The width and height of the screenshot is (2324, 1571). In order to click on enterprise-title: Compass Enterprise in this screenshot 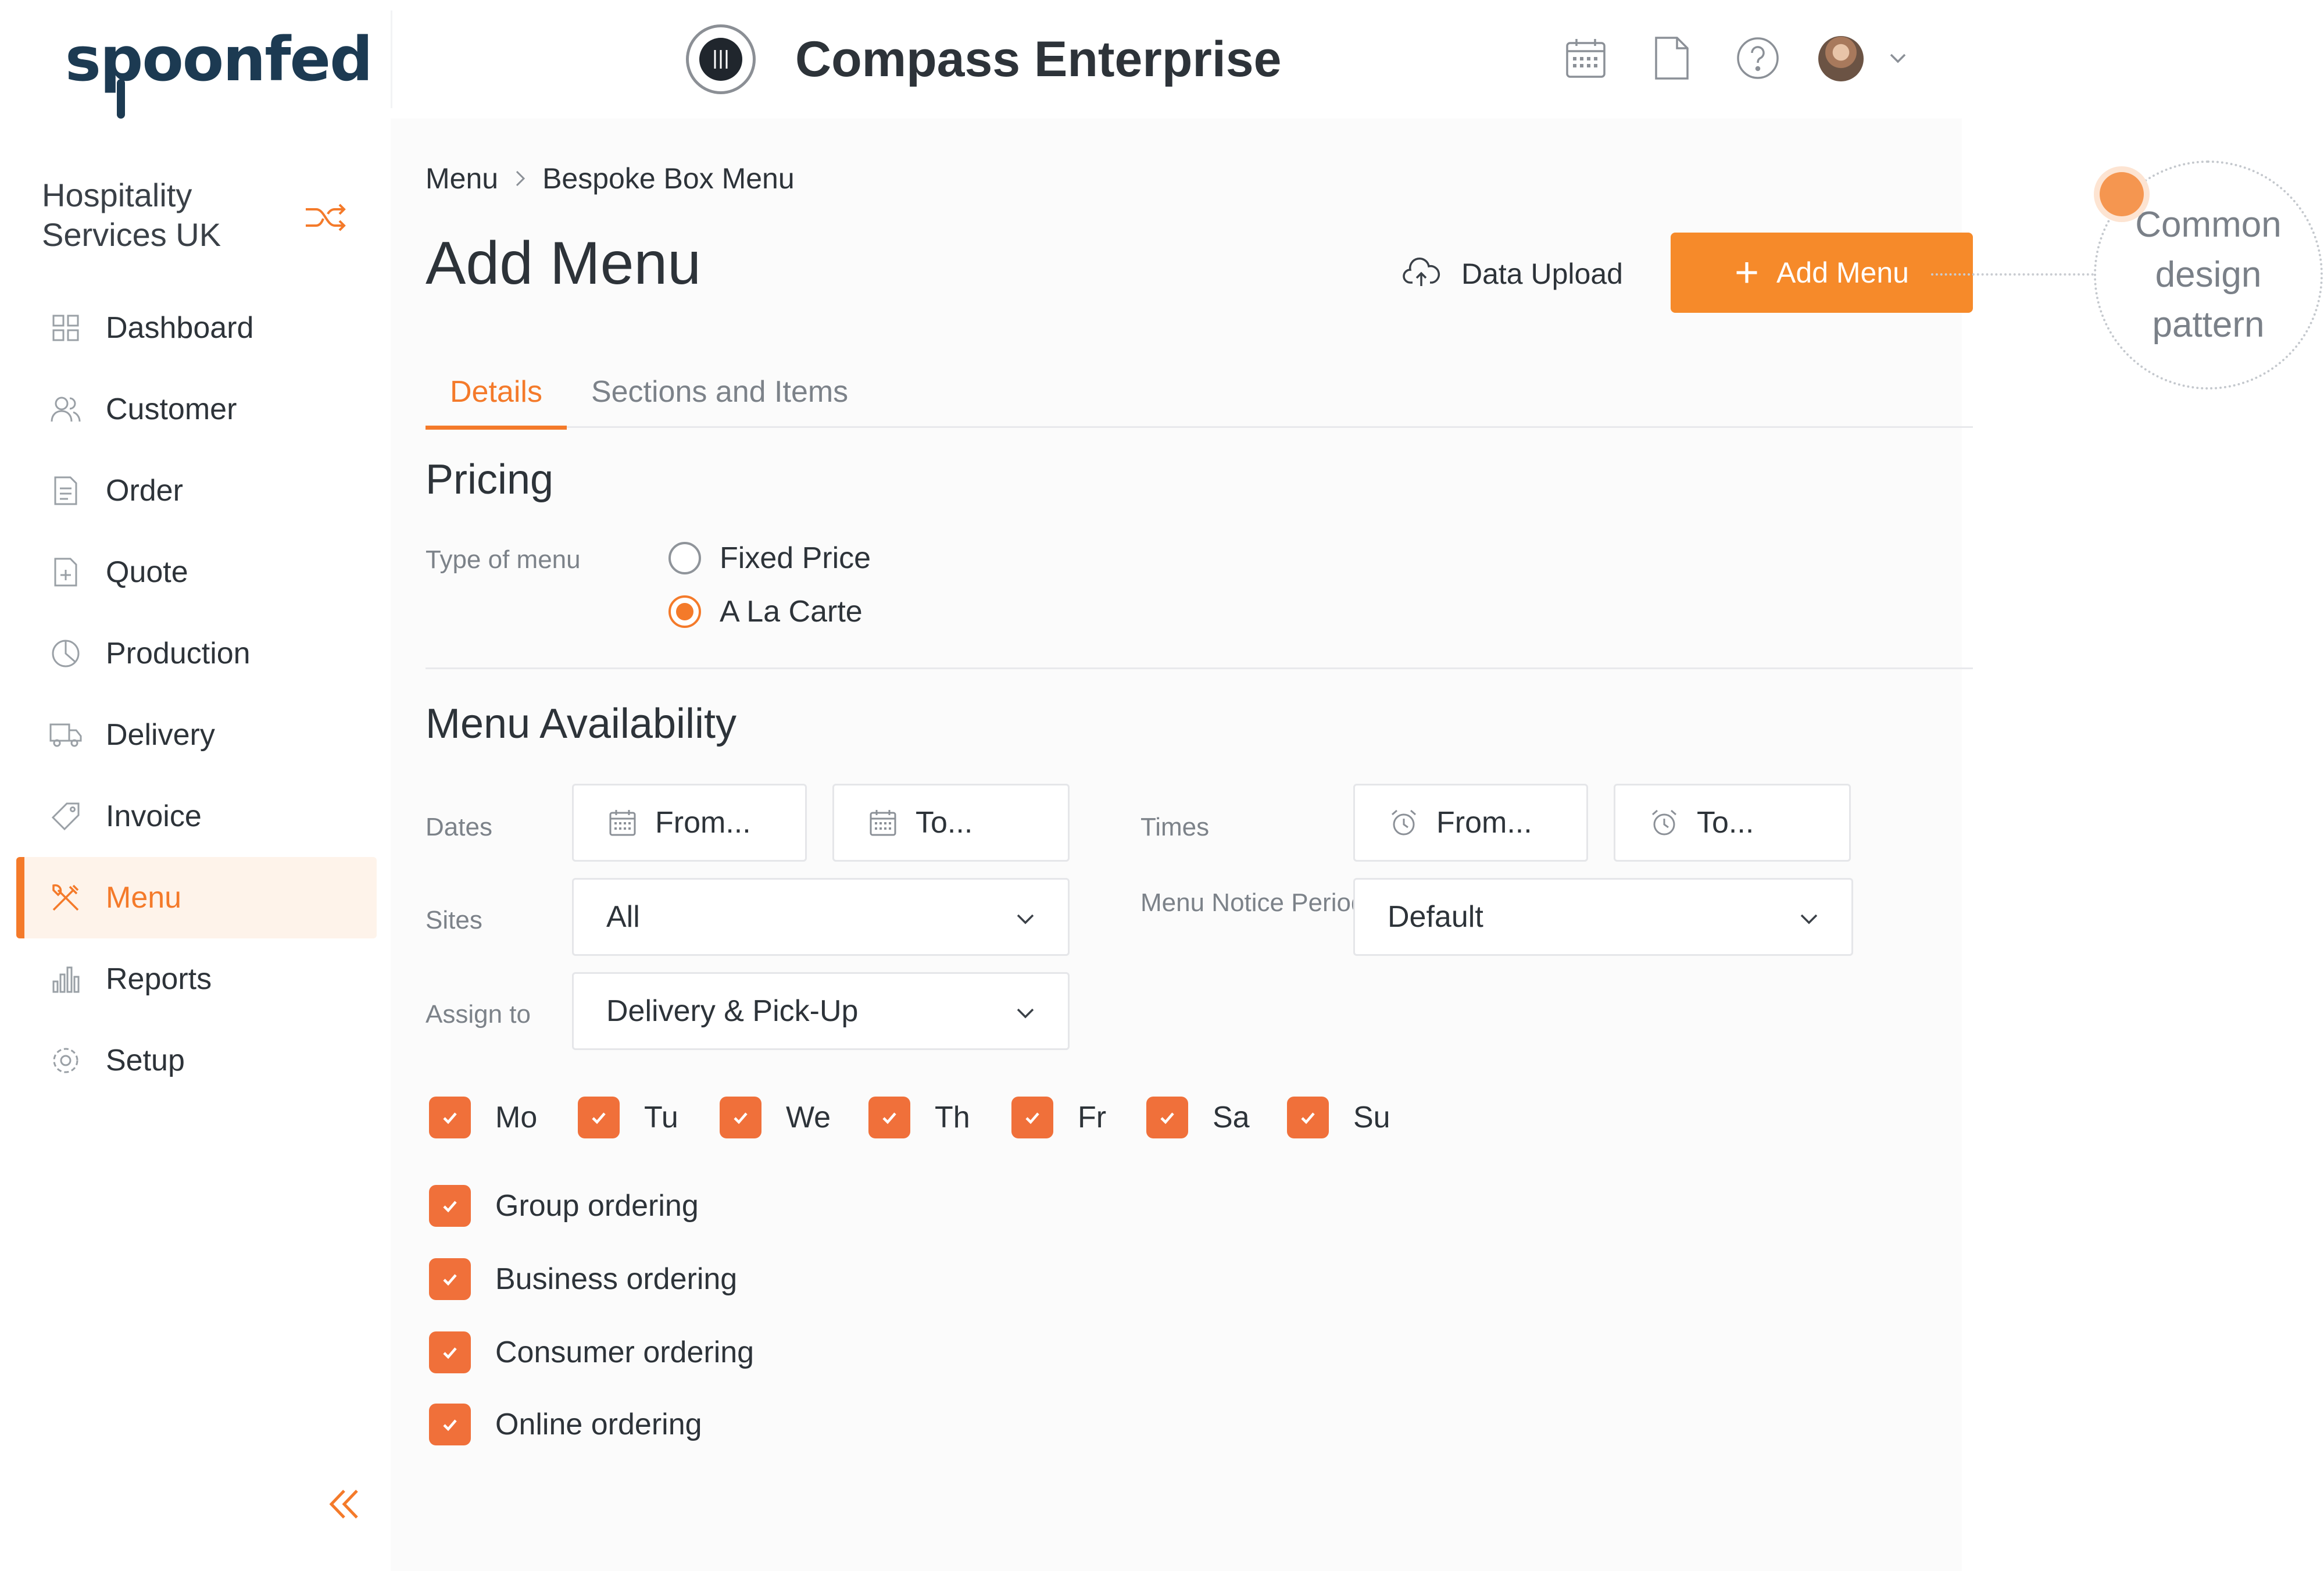, I will do `click(1038, 59)`.